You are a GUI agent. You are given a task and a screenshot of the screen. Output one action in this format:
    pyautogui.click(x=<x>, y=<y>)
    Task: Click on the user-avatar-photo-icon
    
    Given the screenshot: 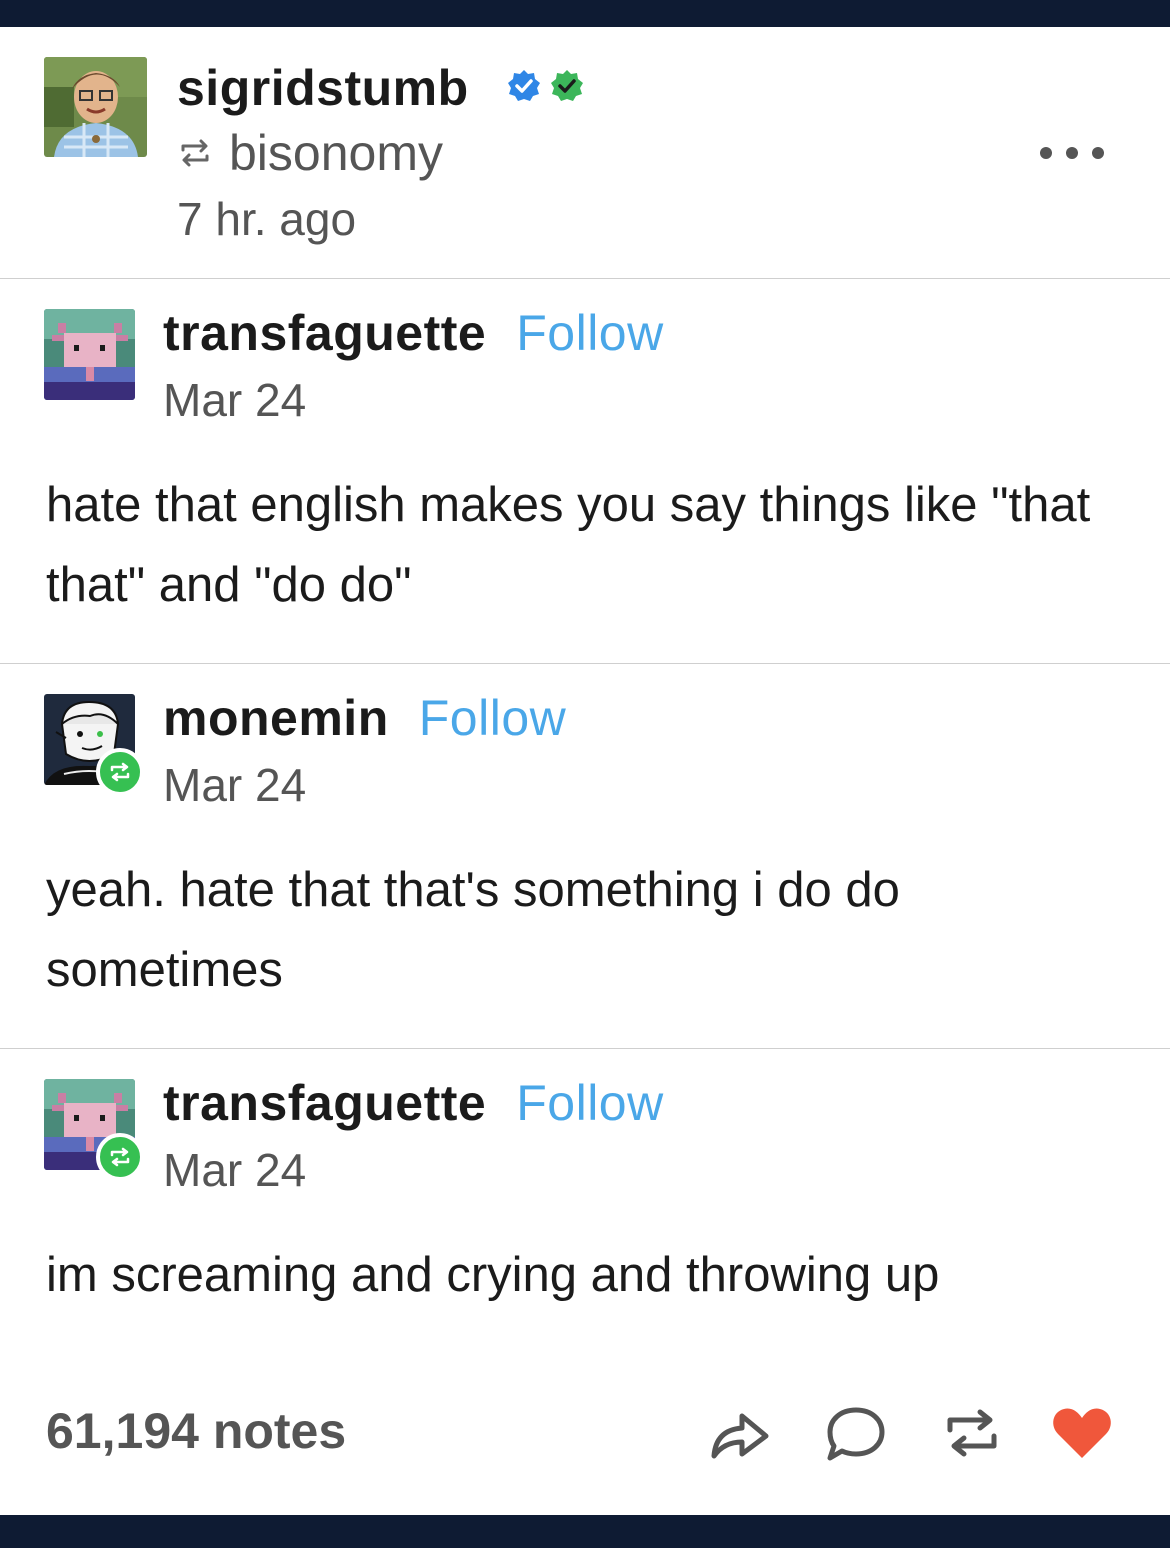 What is the action you would take?
    pyautogui.click(x=95, y=107)
    